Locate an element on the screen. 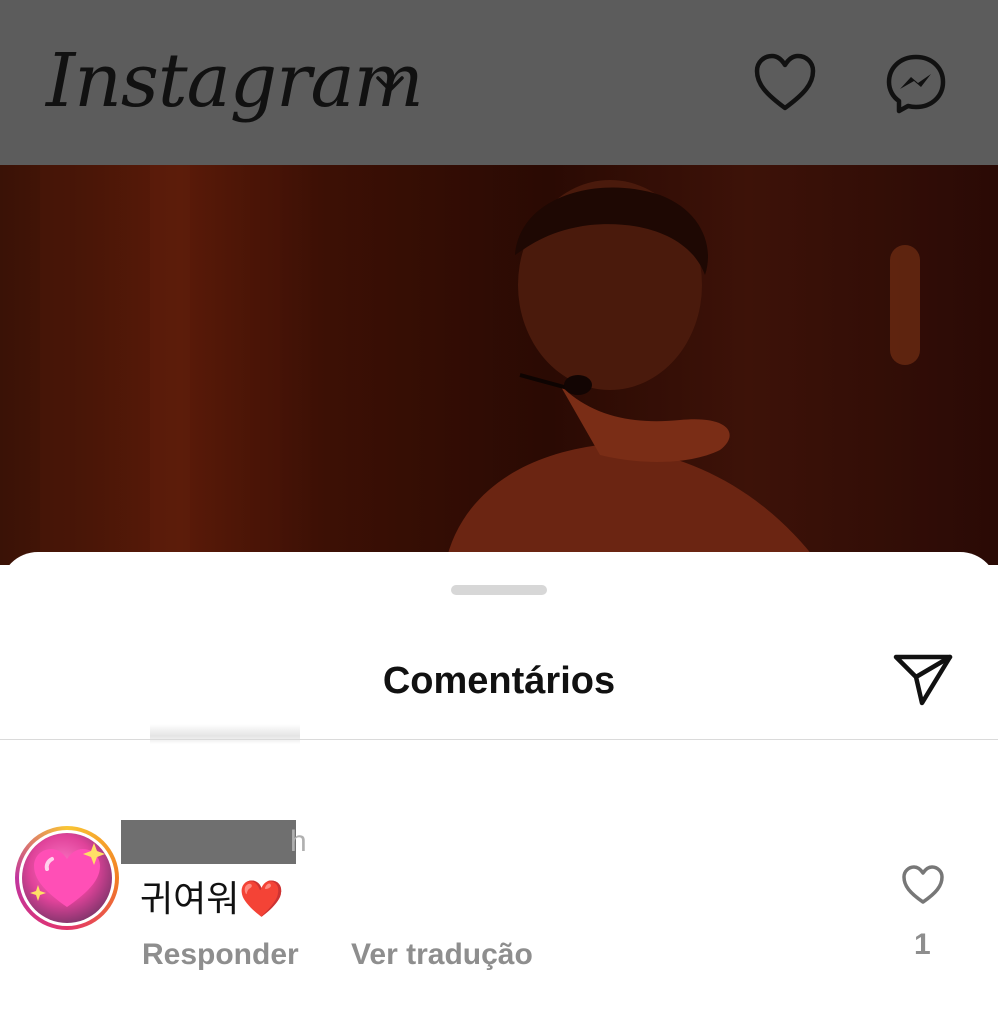 This screenshot has height=1024, width=998. sparkling-heart-icon is located at coordinates (67, 878).